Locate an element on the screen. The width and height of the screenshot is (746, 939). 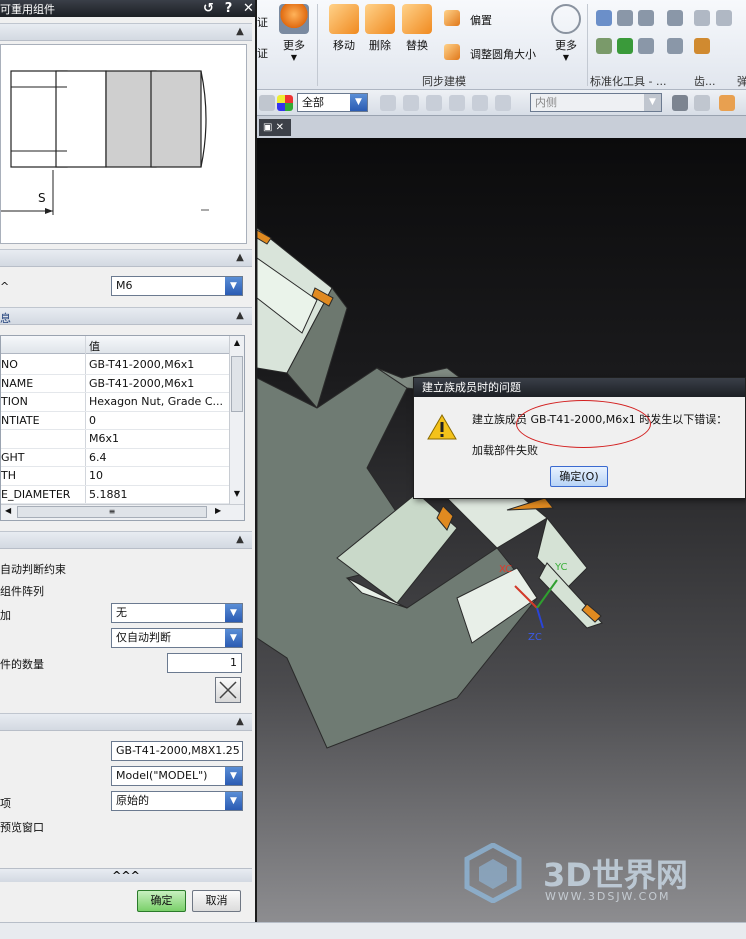
close-tab-icon: ✕ is located at coordinates (280, 127).